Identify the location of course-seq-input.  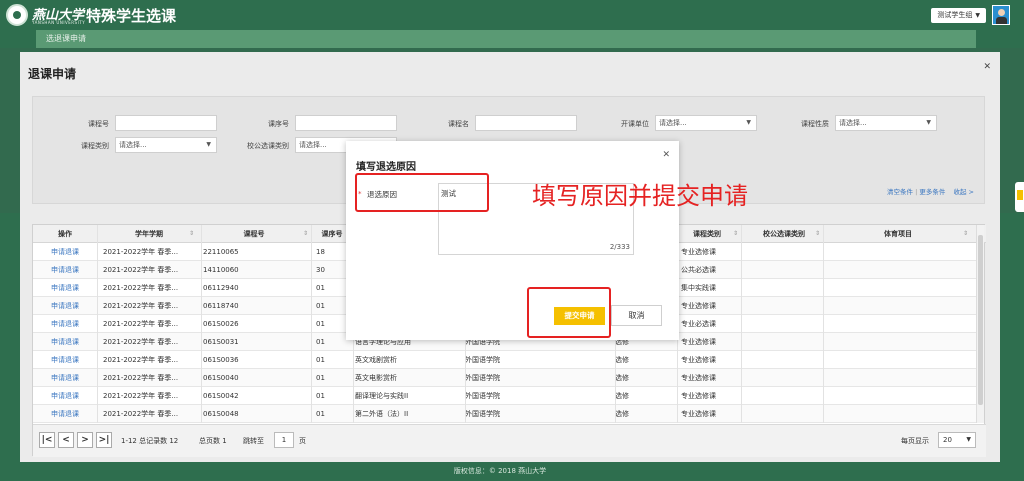
(346, 123).